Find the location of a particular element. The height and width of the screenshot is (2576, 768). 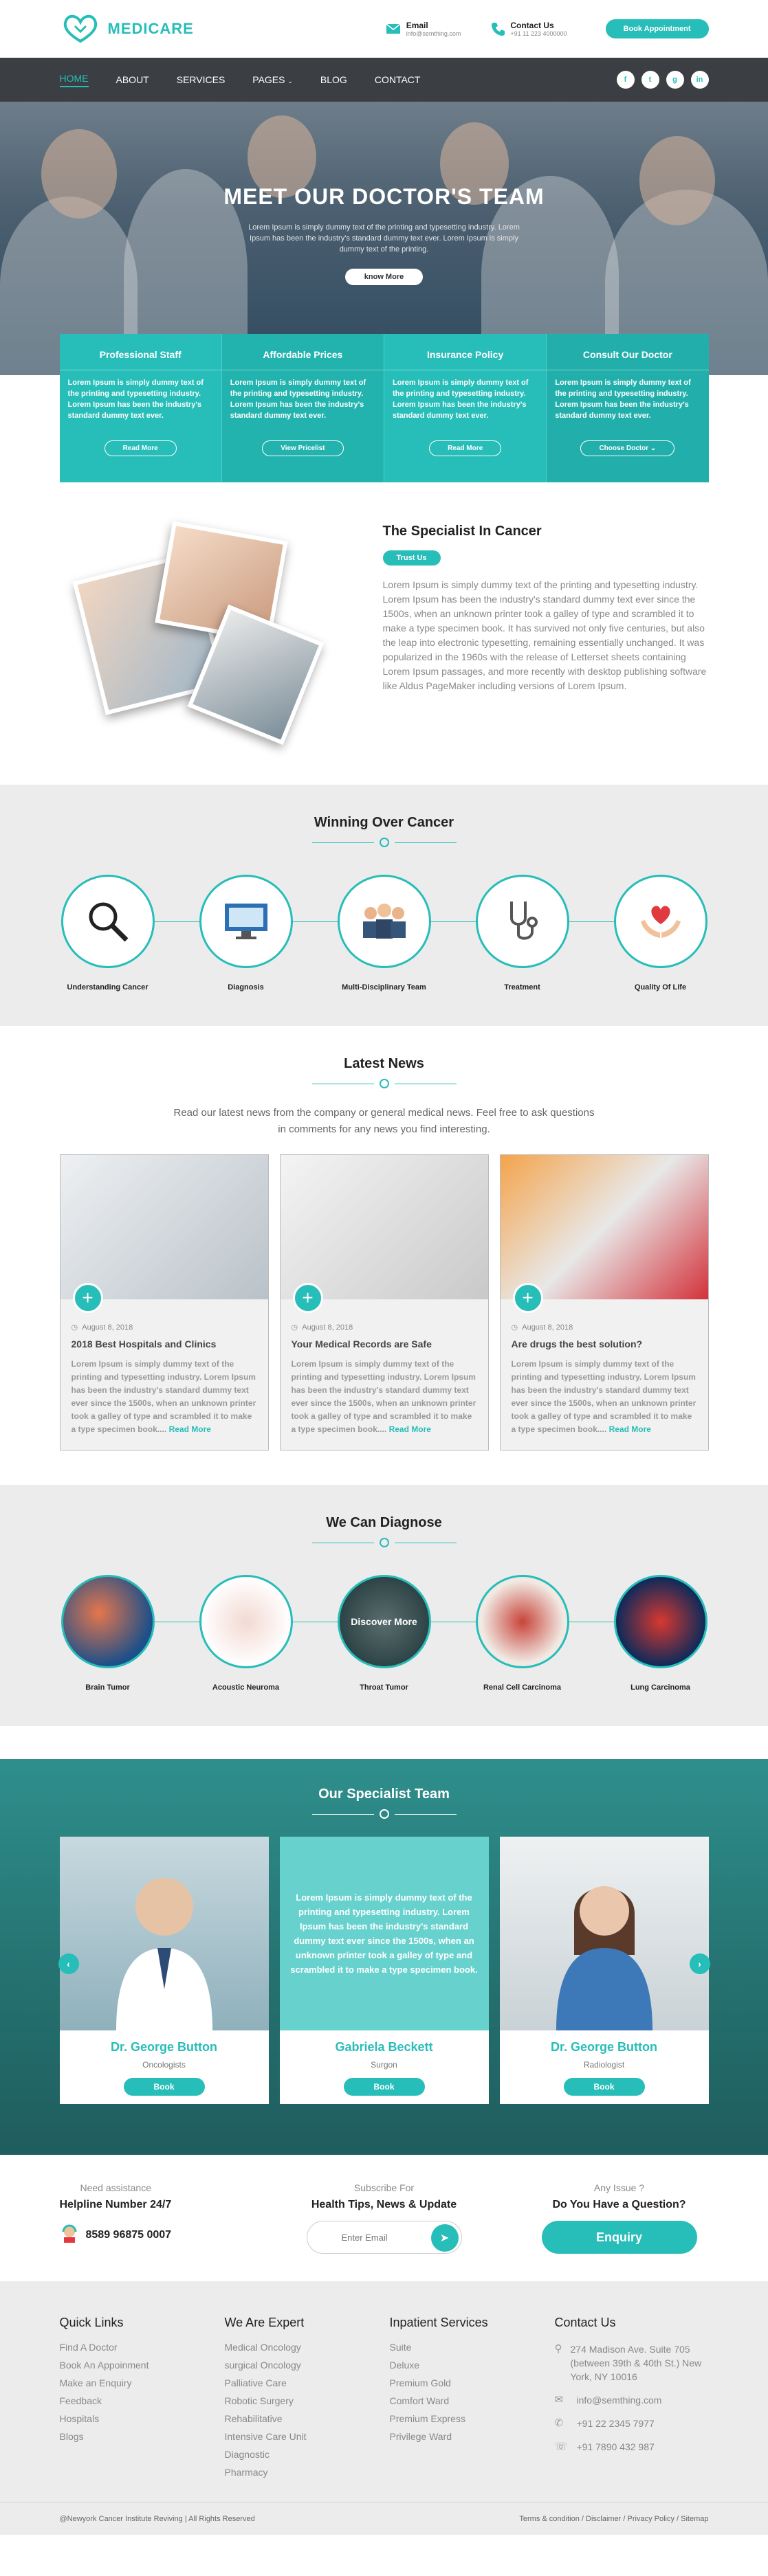

choose-doctor-select: Choose Doctor ⌄ is located at coordinates (627, 448).